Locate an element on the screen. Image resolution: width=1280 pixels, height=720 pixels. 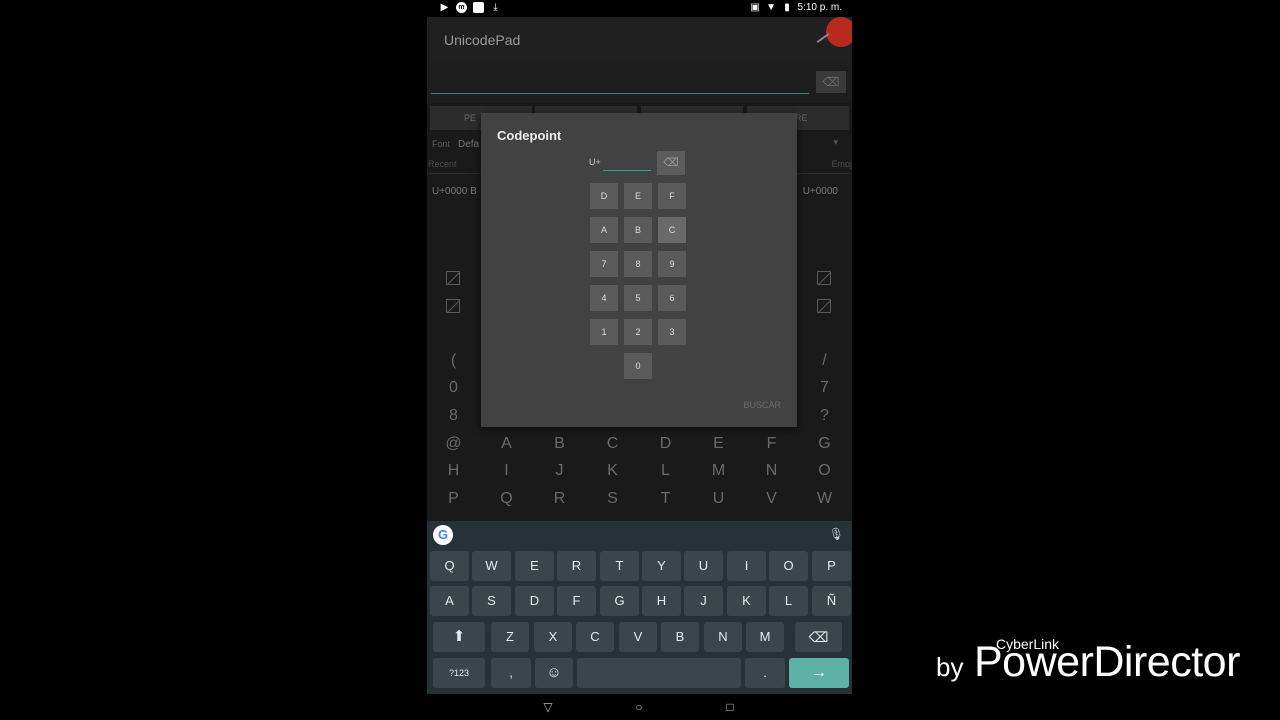
char-cell: P is located at coordinates (453, 499).